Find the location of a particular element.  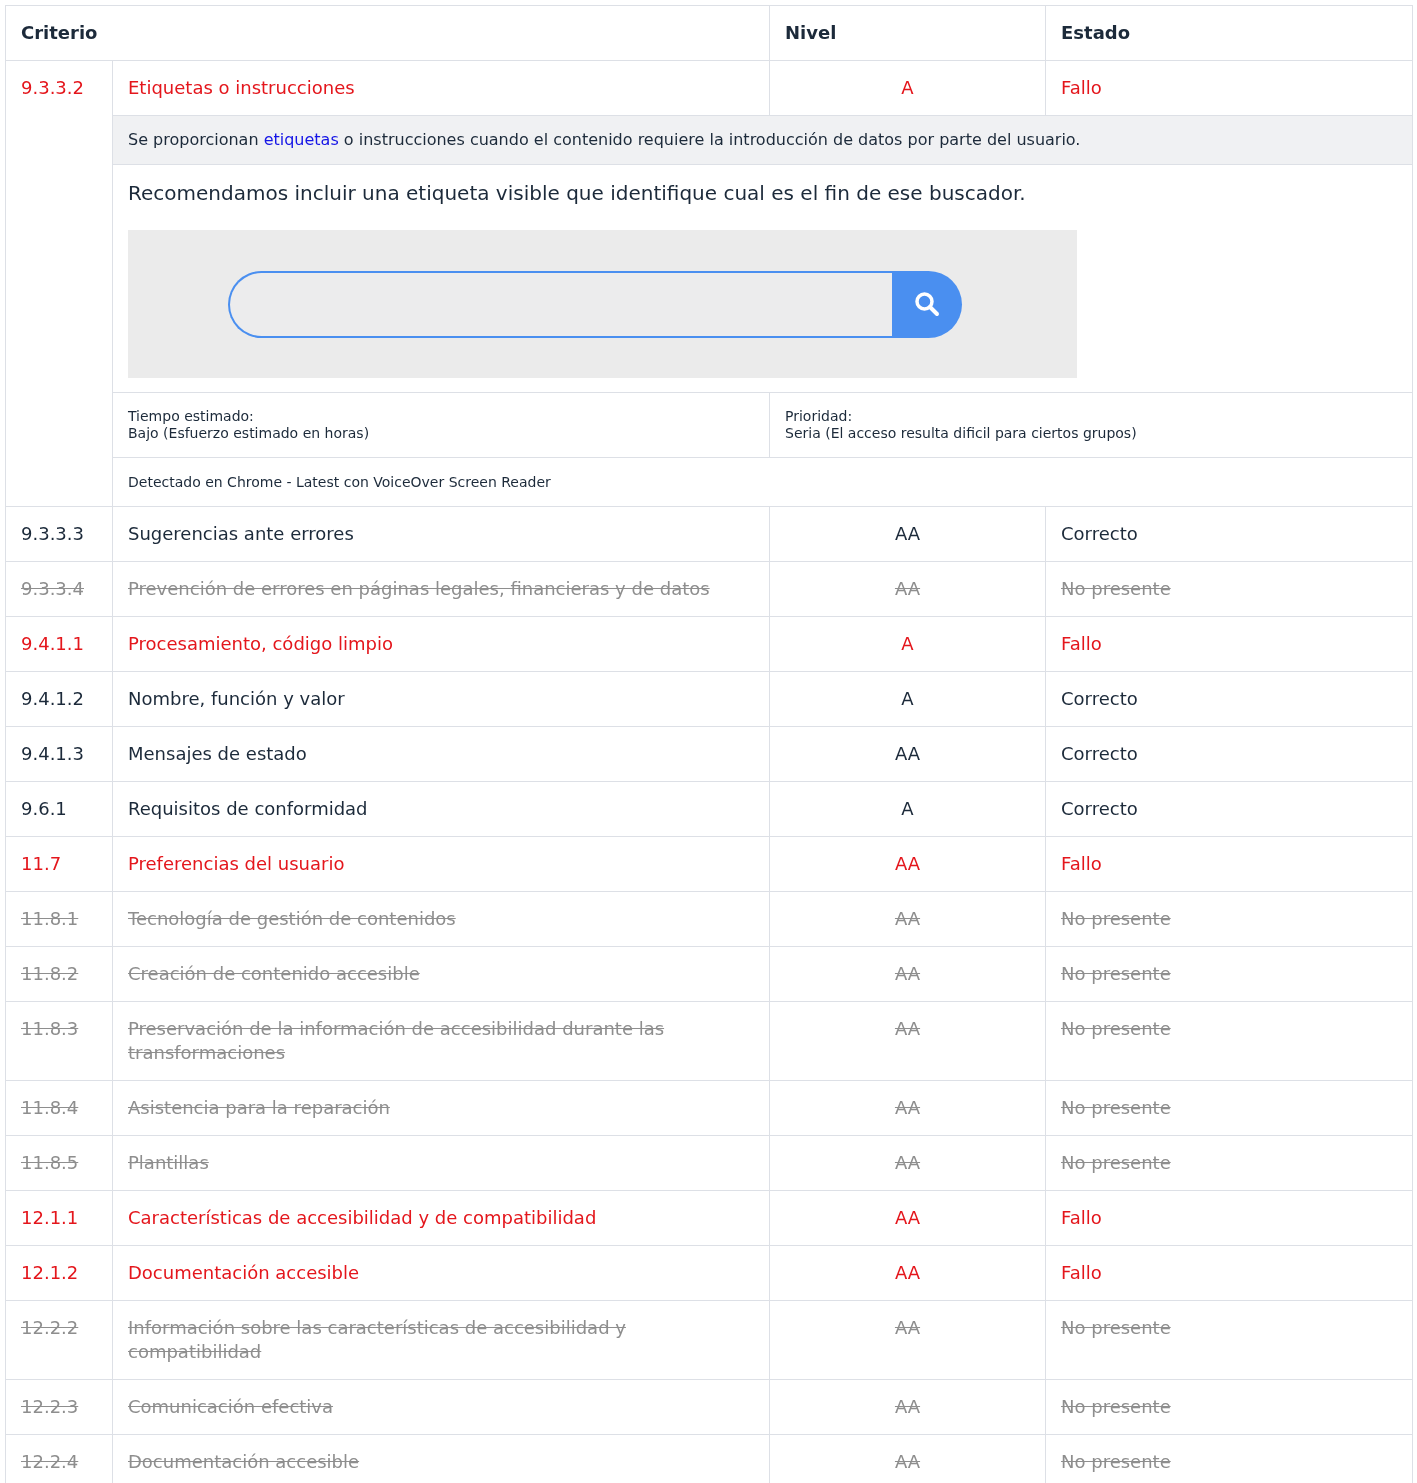

criterion-id: 9.4.1.3 is located at coordinates (59, 754).